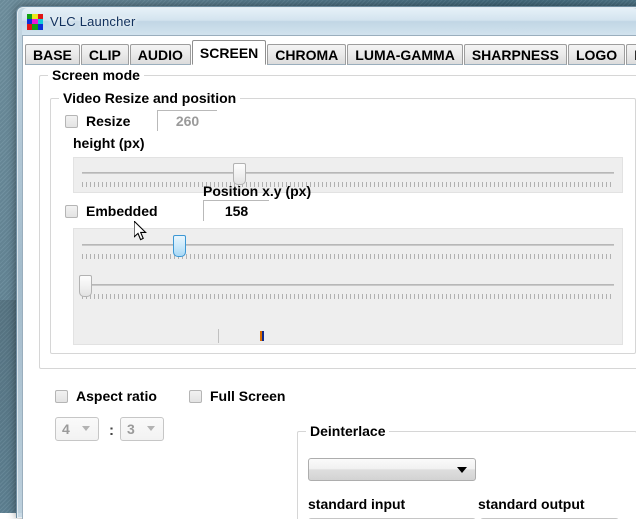 Image resolution: width=636 pixels, height=519 pixels. I want to click on deinterlace-select, so click(392, 469).